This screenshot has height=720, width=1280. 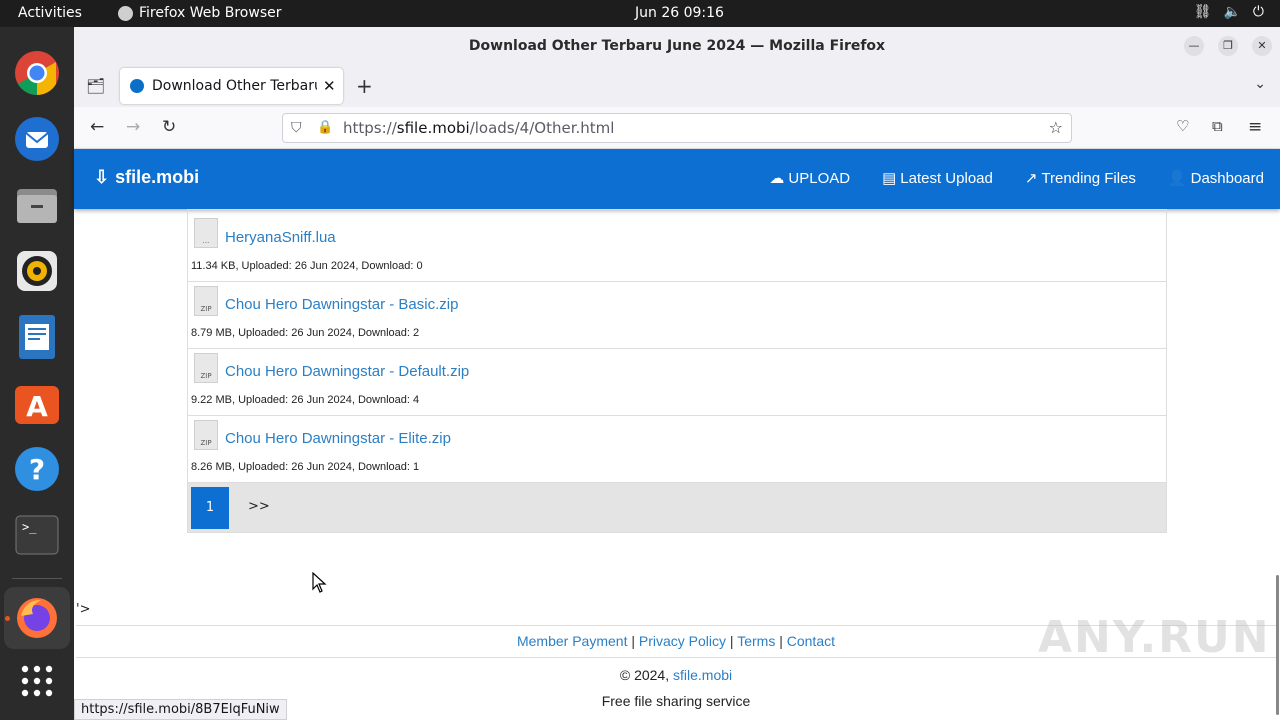 I want to click on rhythmbox-icon, so click(x=37, y=271).